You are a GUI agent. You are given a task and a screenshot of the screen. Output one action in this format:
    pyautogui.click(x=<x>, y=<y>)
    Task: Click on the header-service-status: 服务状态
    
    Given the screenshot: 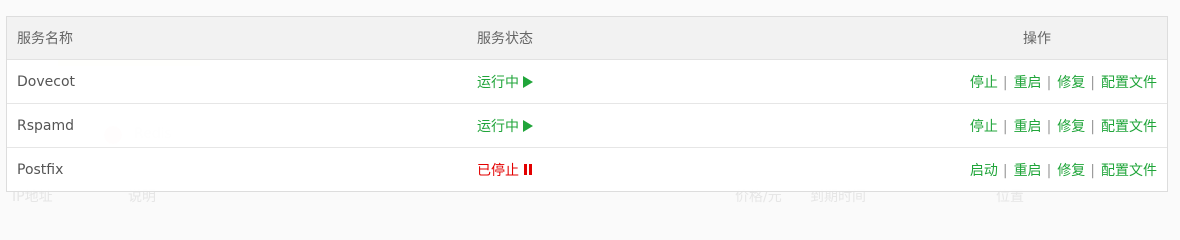 What is the action you would take?
    pyautogui.click(x=687, y=38)
    